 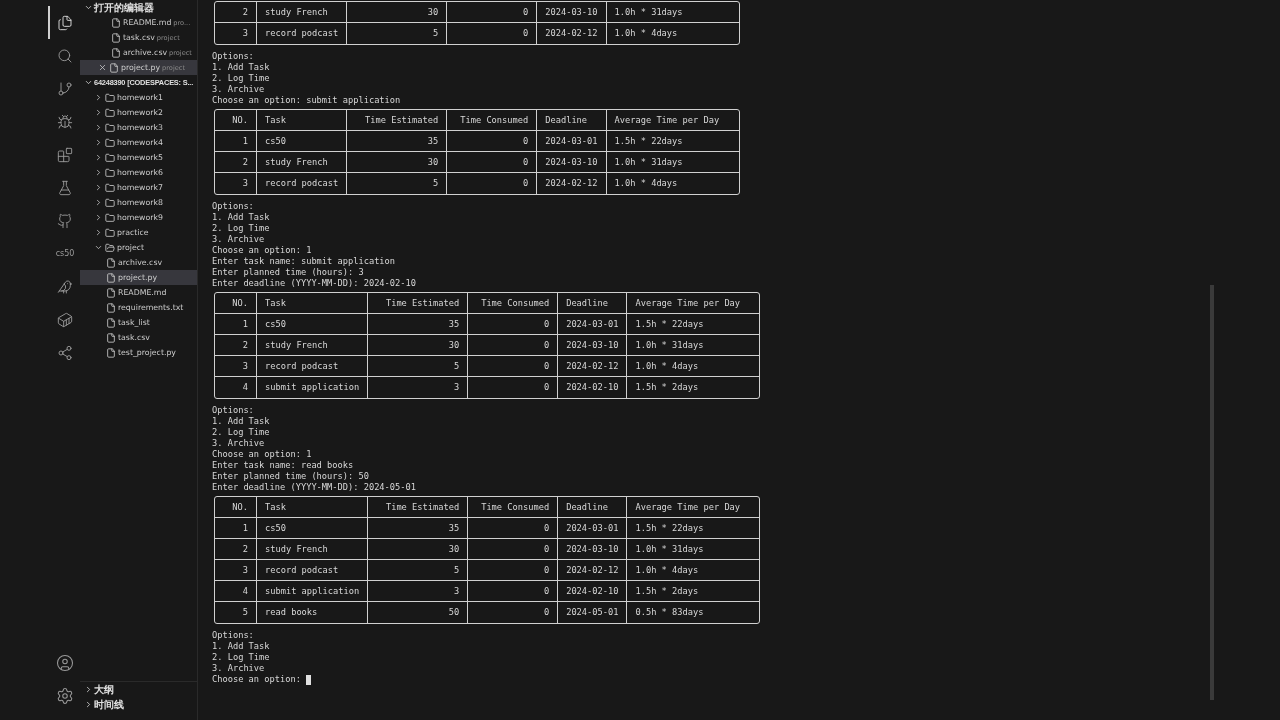 I want to click on terminal-line: Choose an option: submit application, so click(x=307, y=100).